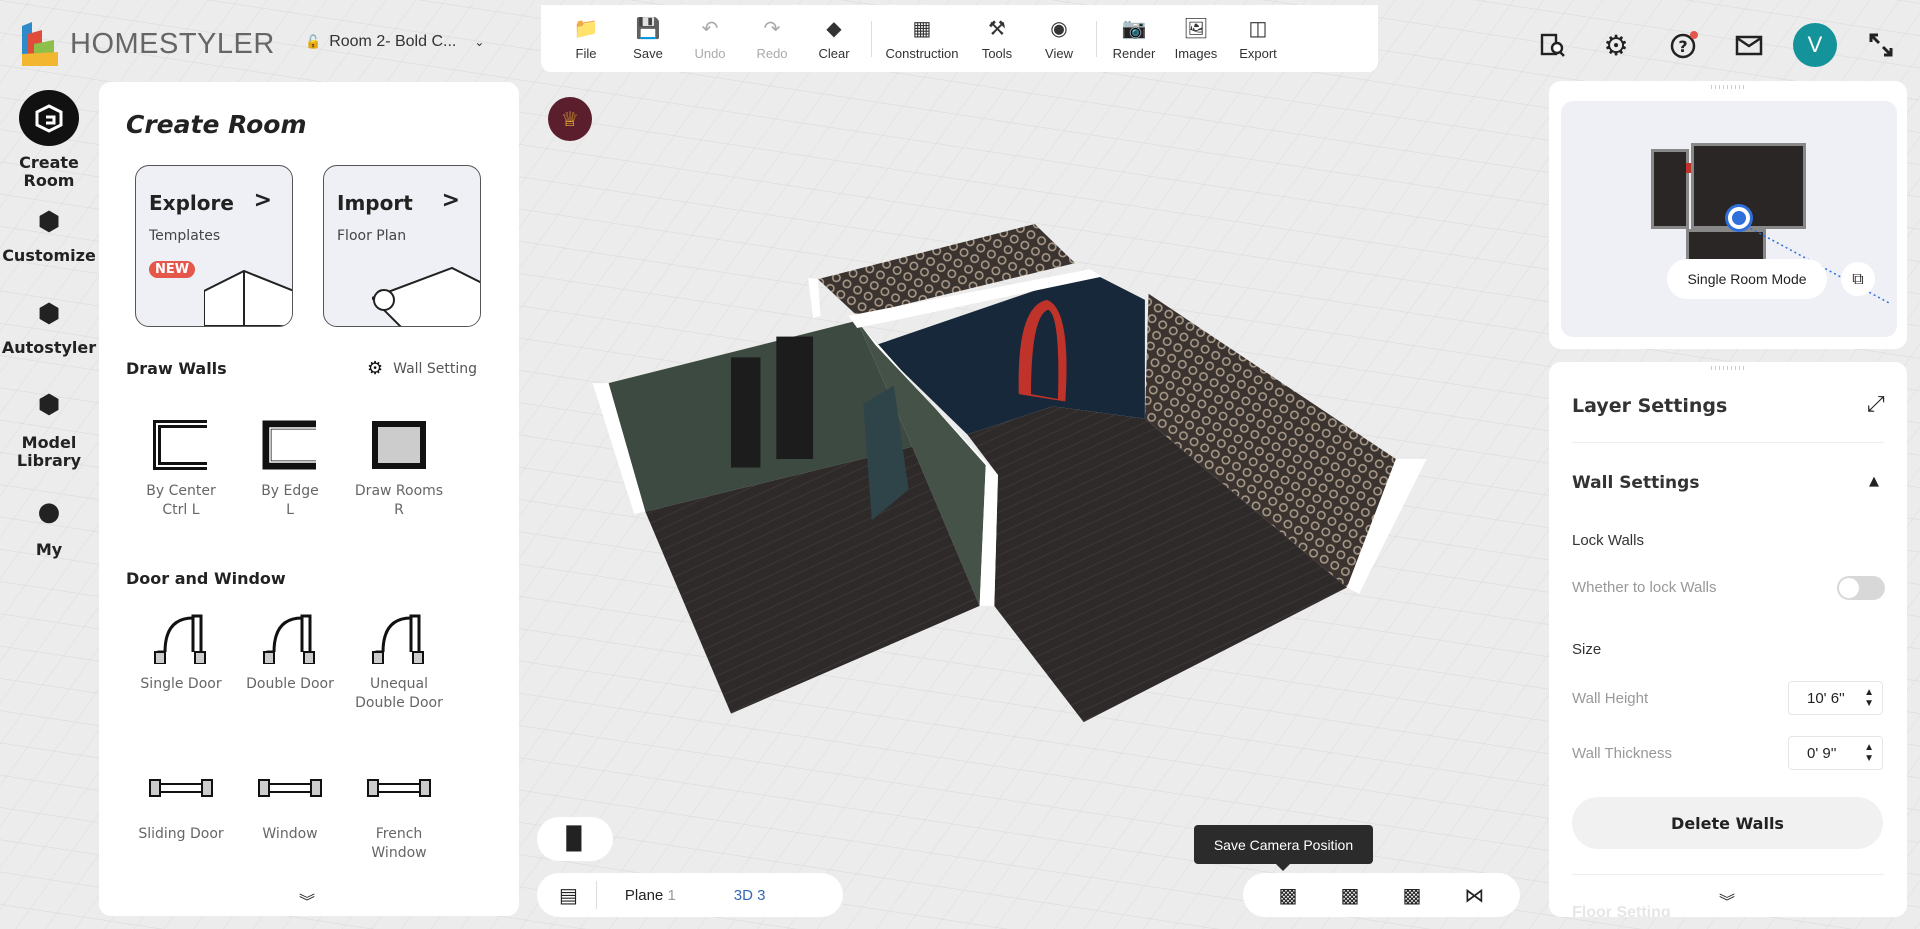 The image size is (1920, 929). What do you see at coordinates (1727, 900) in the screenshot?
I see `scroll-more-chevron-icon: ︾` at bounding box center [1727, 900].